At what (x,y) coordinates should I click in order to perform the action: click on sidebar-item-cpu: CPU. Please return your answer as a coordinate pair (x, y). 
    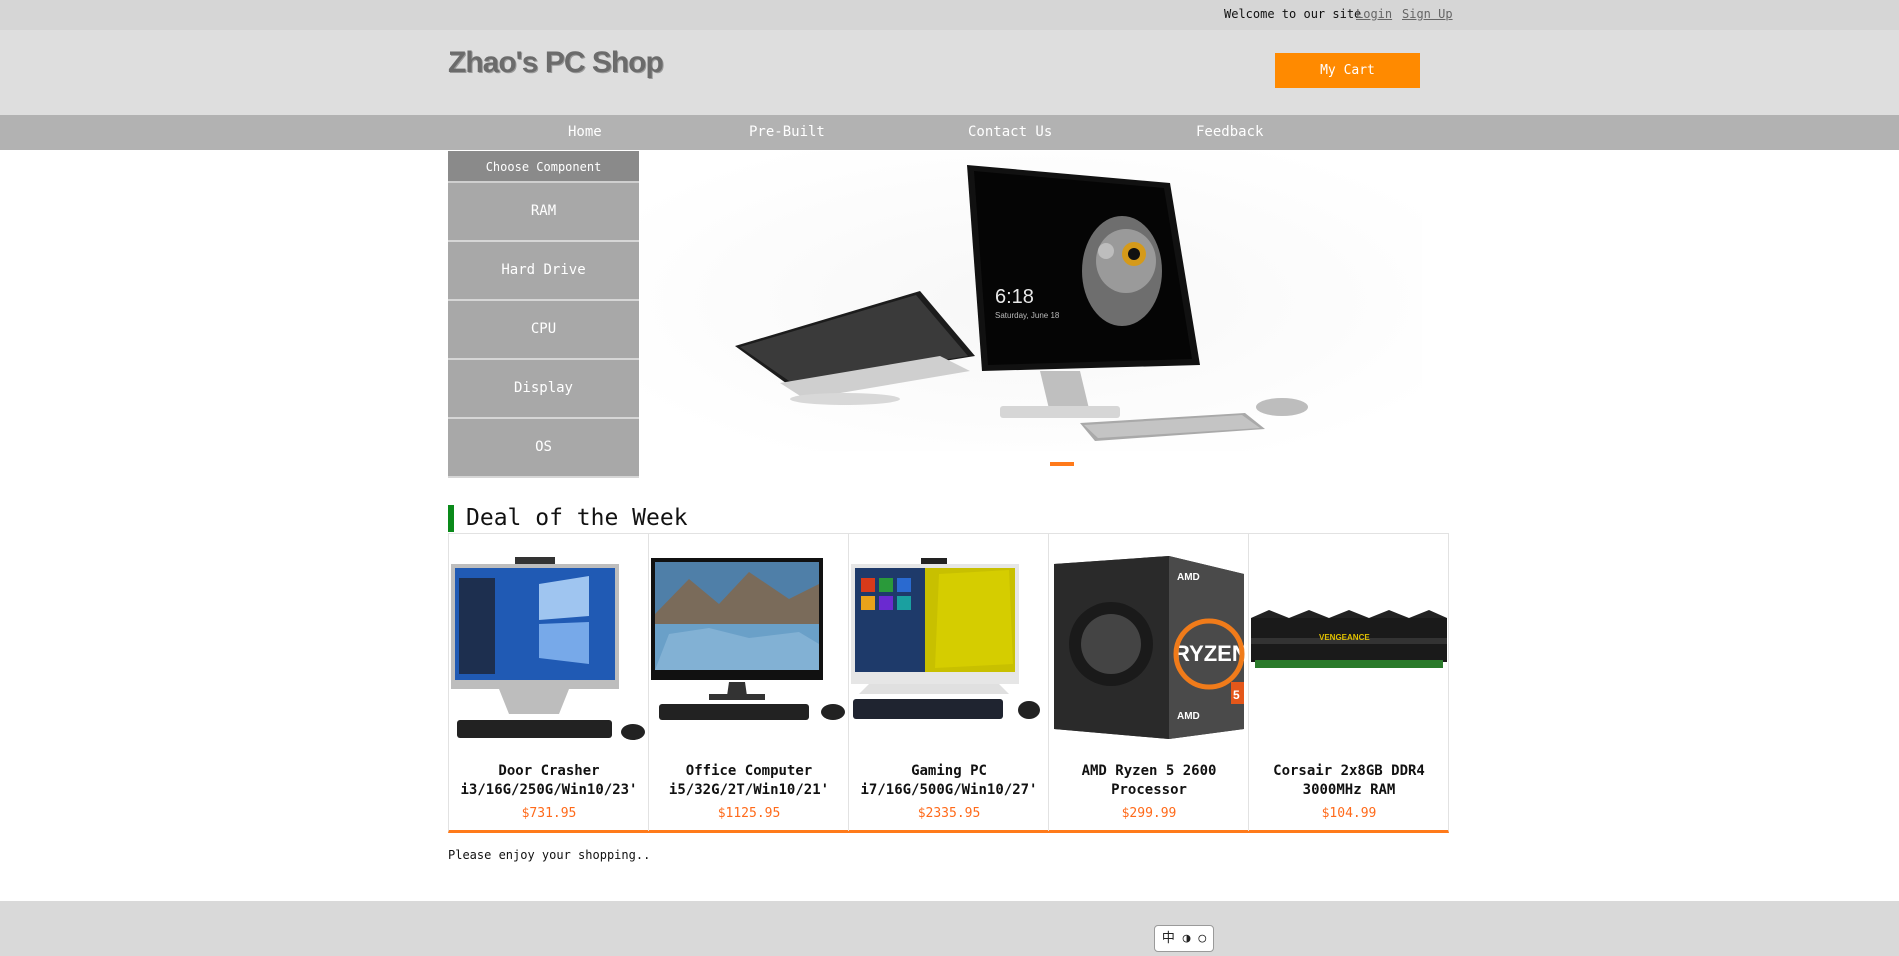
    Looking at the image, I should click on (543, 330).